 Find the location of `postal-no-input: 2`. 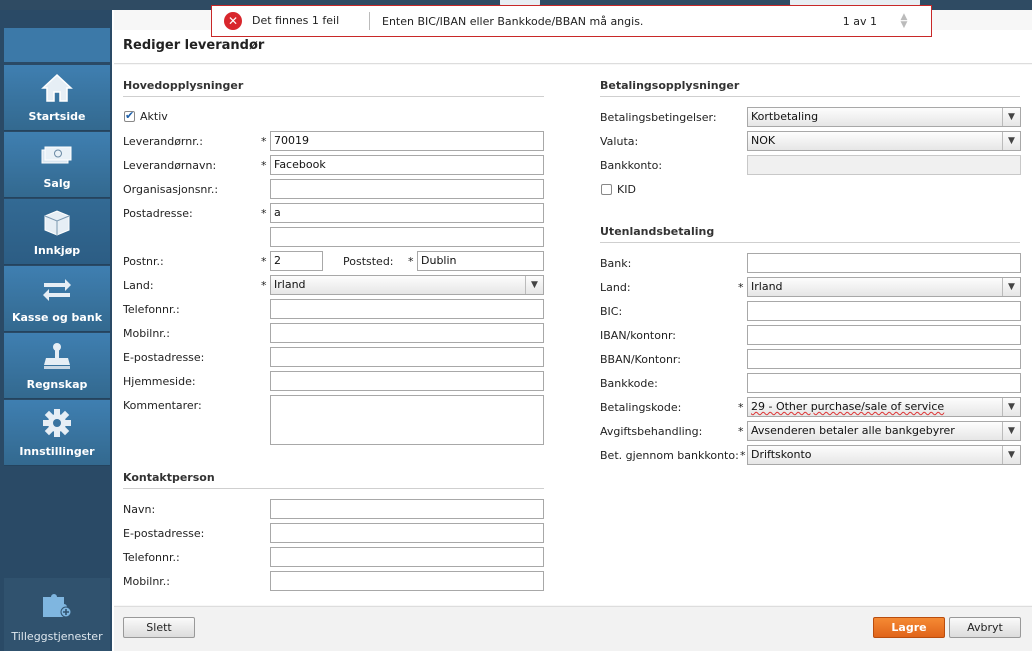

postal-no-input: 2 is located at coordinates (296, 261).